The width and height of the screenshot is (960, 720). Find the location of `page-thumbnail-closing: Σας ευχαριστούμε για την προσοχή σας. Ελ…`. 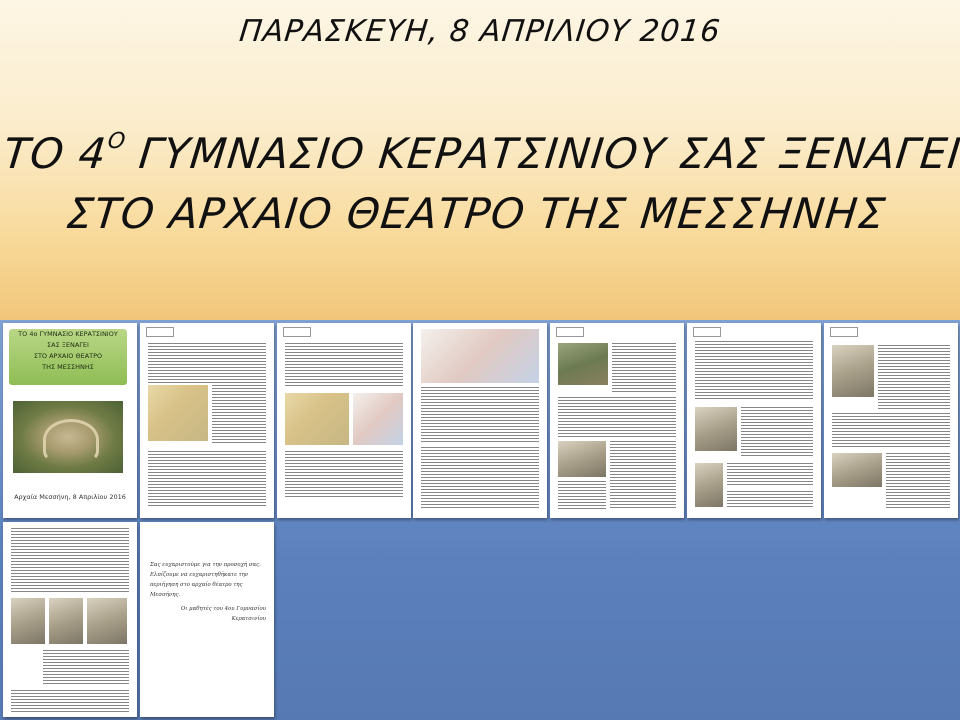

page-thumbnail-closing: Σας ευχαριστούμε για την προσοχή σας. Ελ… is located at coordinates (207, 619).